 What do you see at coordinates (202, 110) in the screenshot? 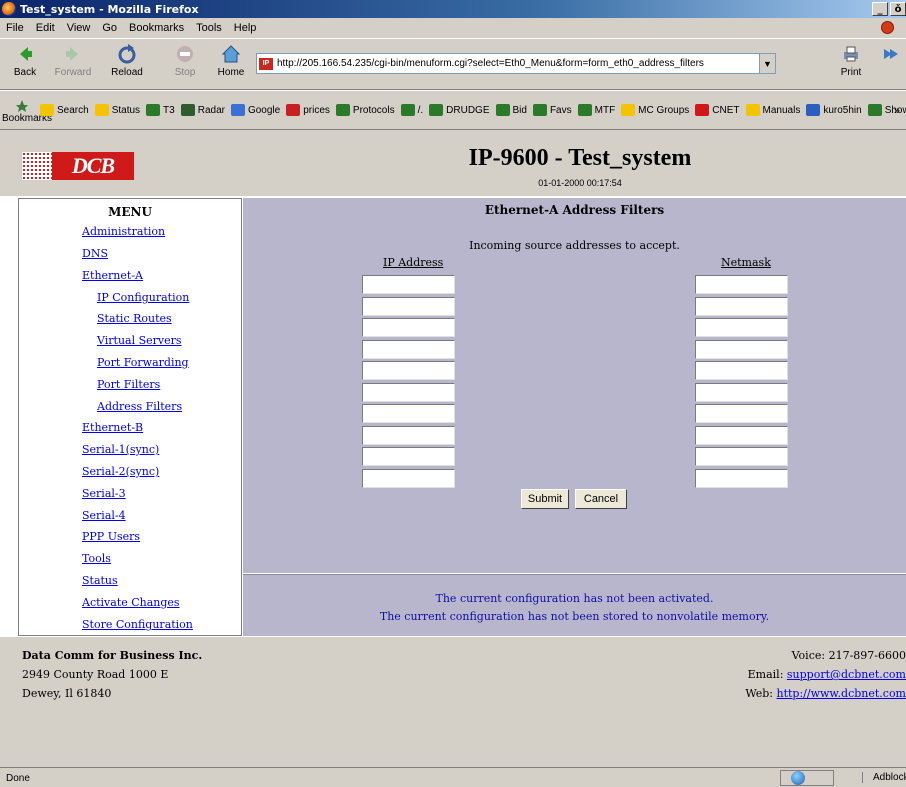
I see `bookmark-item: Radar` at bounding box center [202, 110].